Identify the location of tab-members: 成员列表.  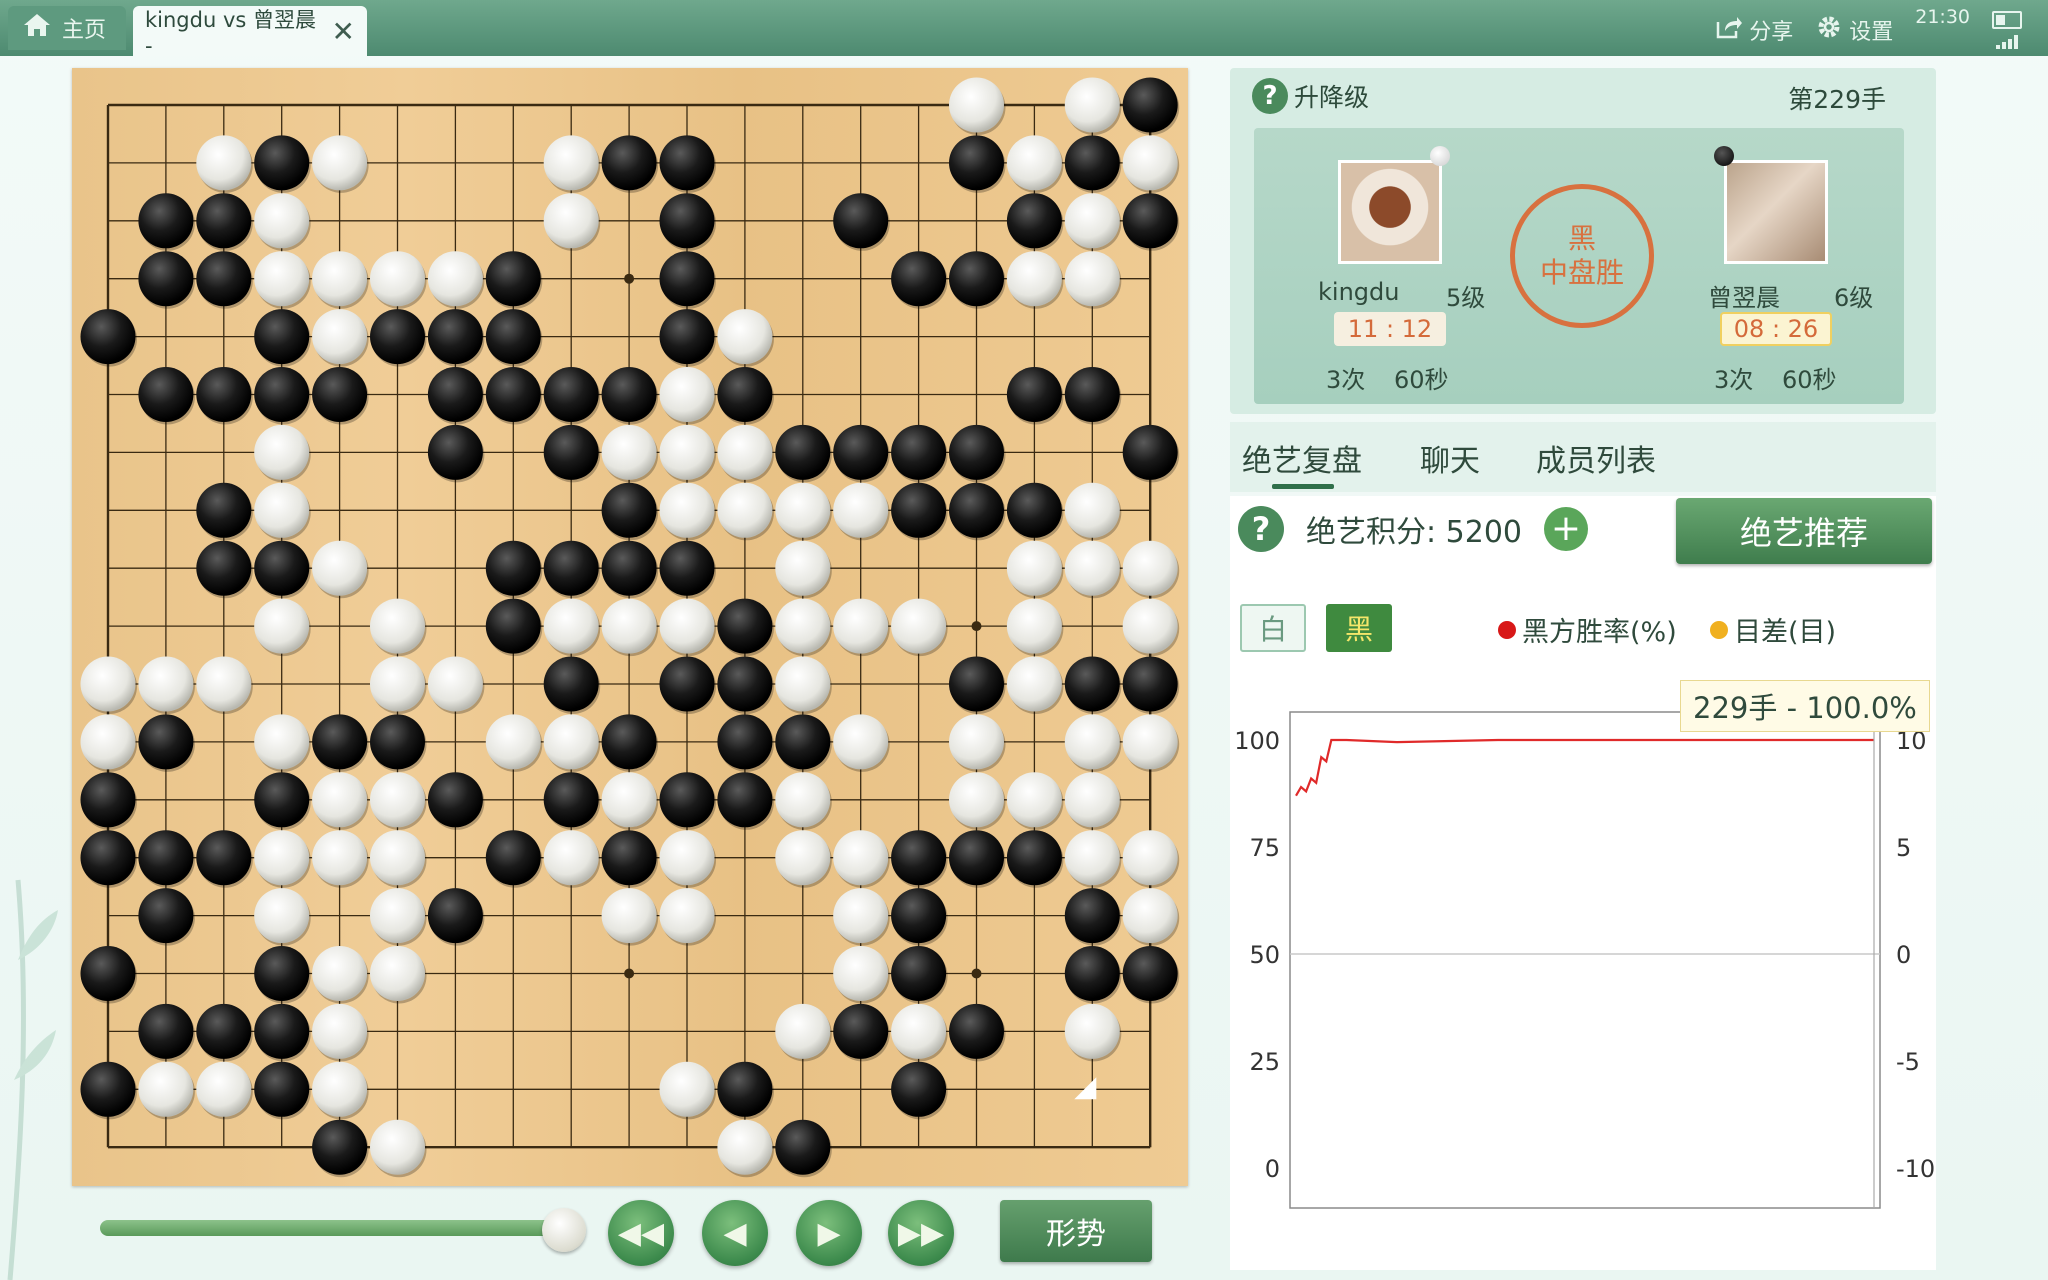
(1596, 458).